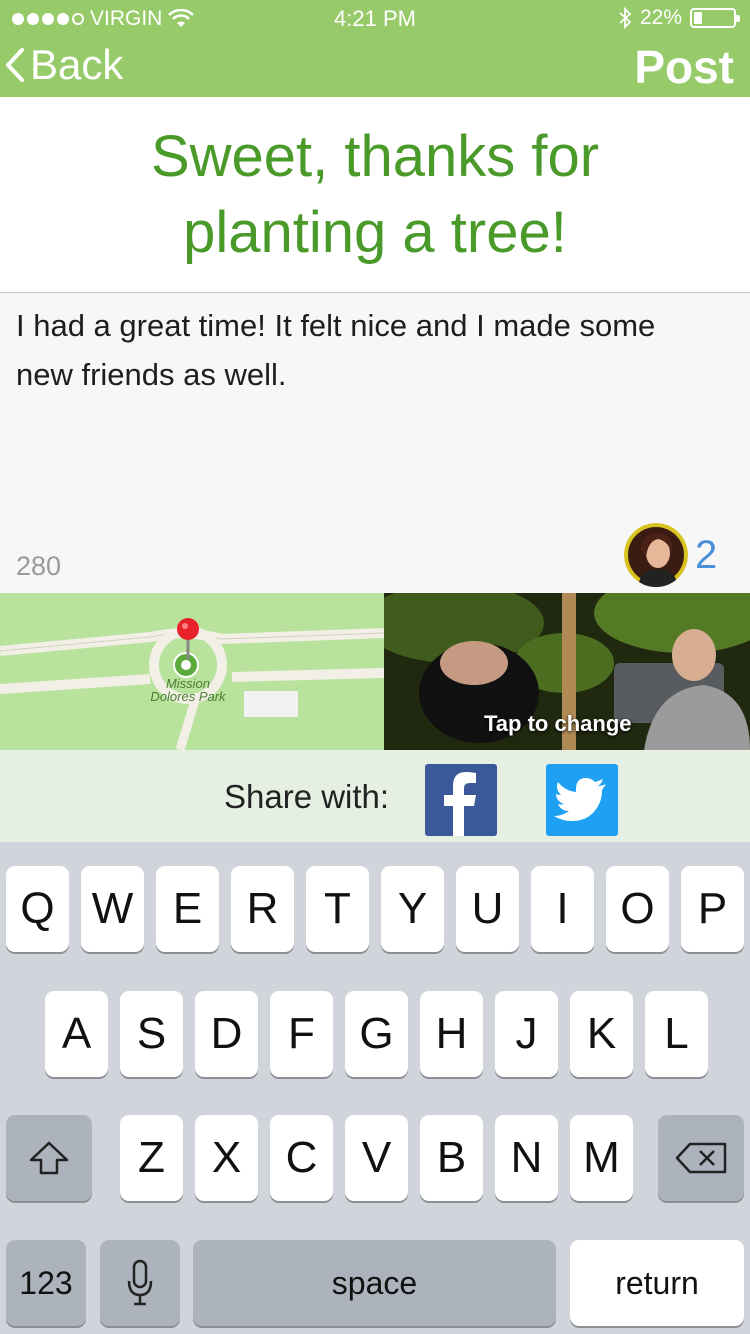 The image size is (750, 1334). Describe the element at coordinates (526, 1158) in the screenshot. I see `key-n: N` at that location.